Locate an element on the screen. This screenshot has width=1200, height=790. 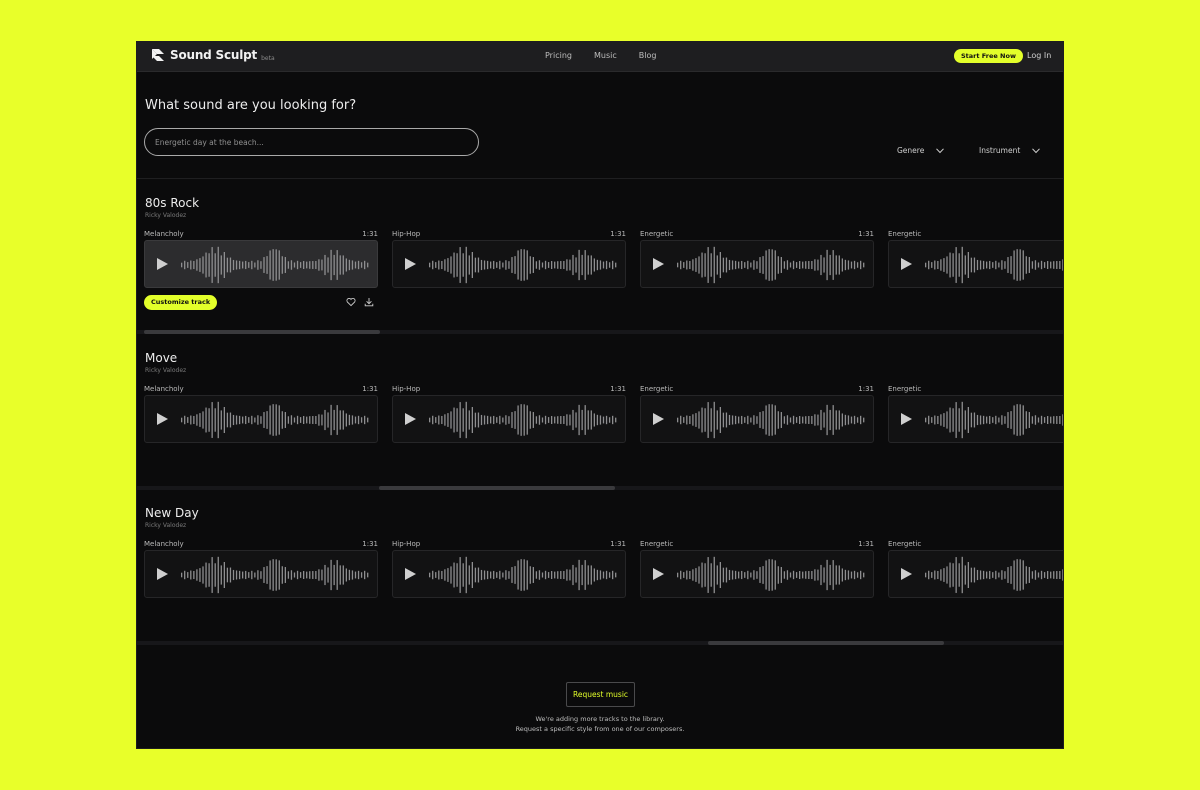
track-genre: Energetic is located at coordinates (905, 389).